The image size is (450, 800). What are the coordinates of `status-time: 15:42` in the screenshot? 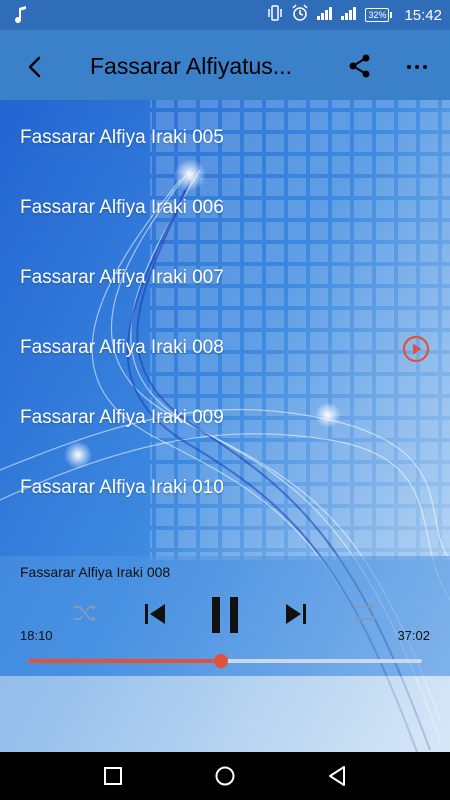 It's located at (423, 15).